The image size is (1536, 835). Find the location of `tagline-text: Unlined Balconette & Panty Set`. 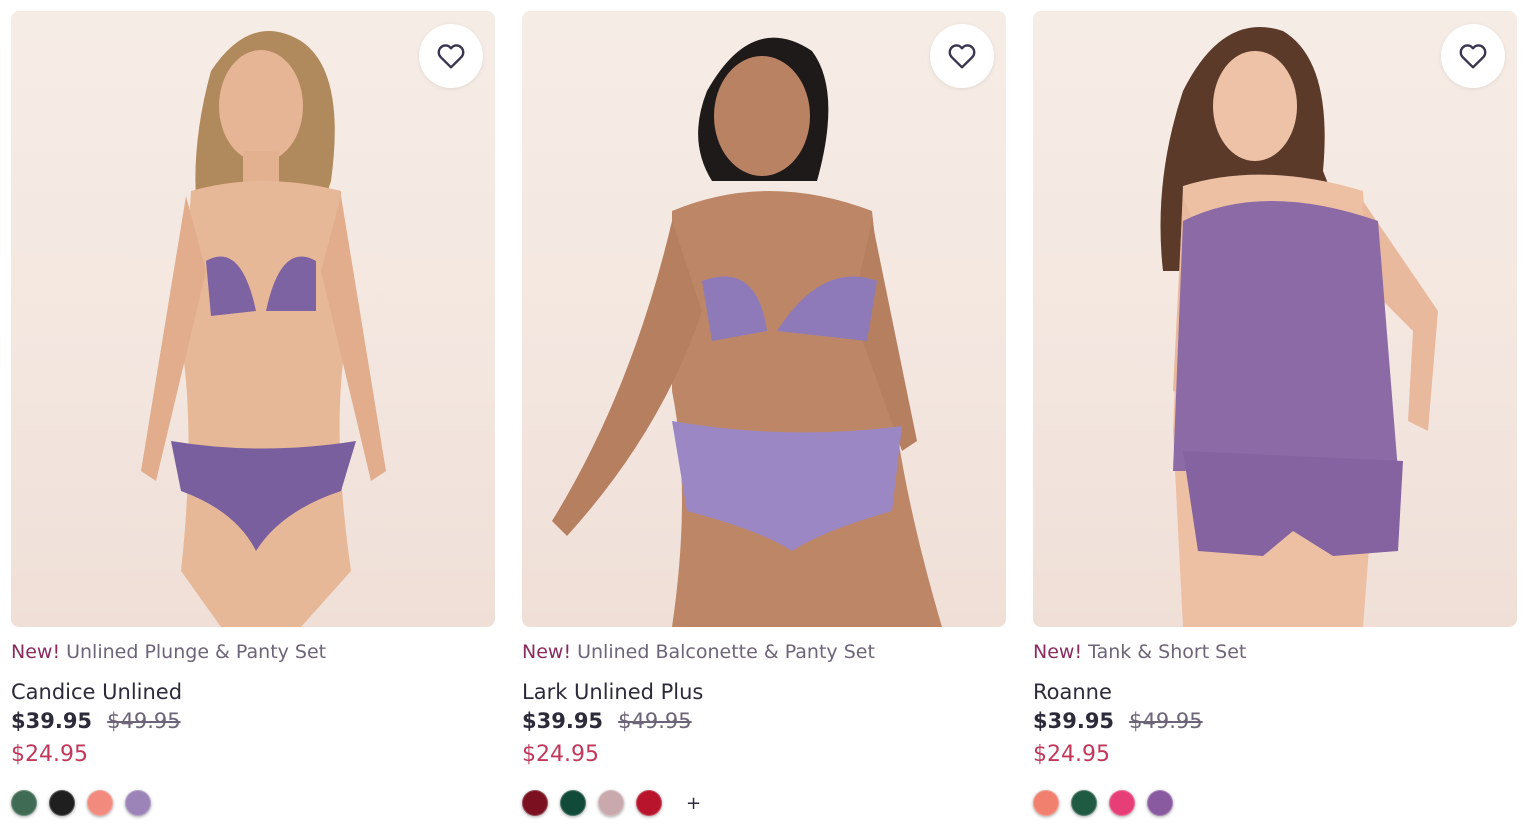

tagline-text: Unlined Balconette & Panty Set is located at coordinates (726, 652).